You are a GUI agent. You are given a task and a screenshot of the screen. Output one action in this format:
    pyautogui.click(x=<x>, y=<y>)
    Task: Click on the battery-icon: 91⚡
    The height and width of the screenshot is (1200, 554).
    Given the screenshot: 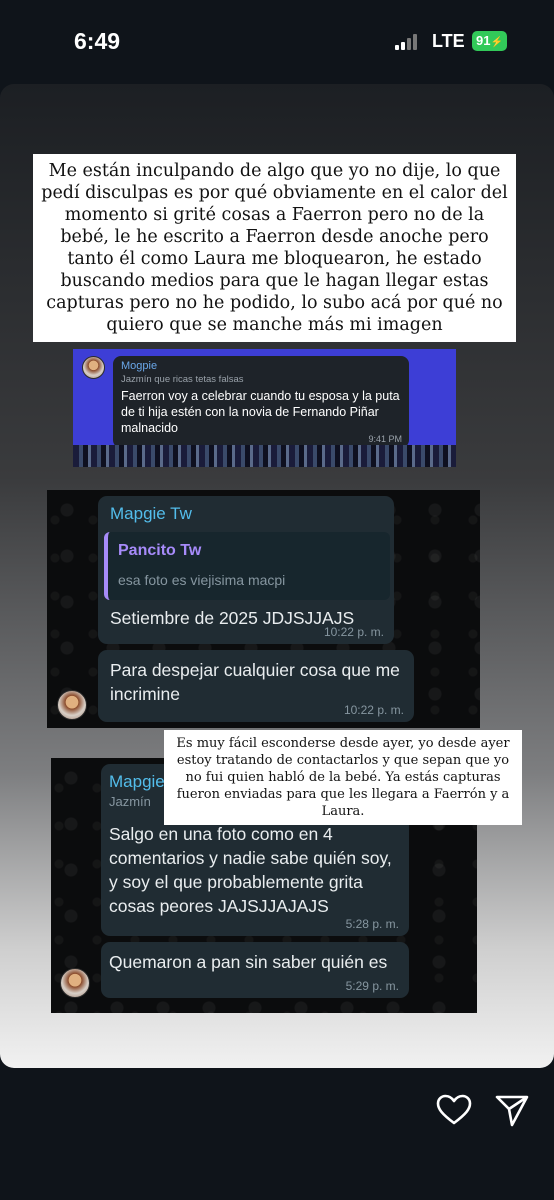 What is the action you would take?
    pyautogui.click(x=489, y=41)
    